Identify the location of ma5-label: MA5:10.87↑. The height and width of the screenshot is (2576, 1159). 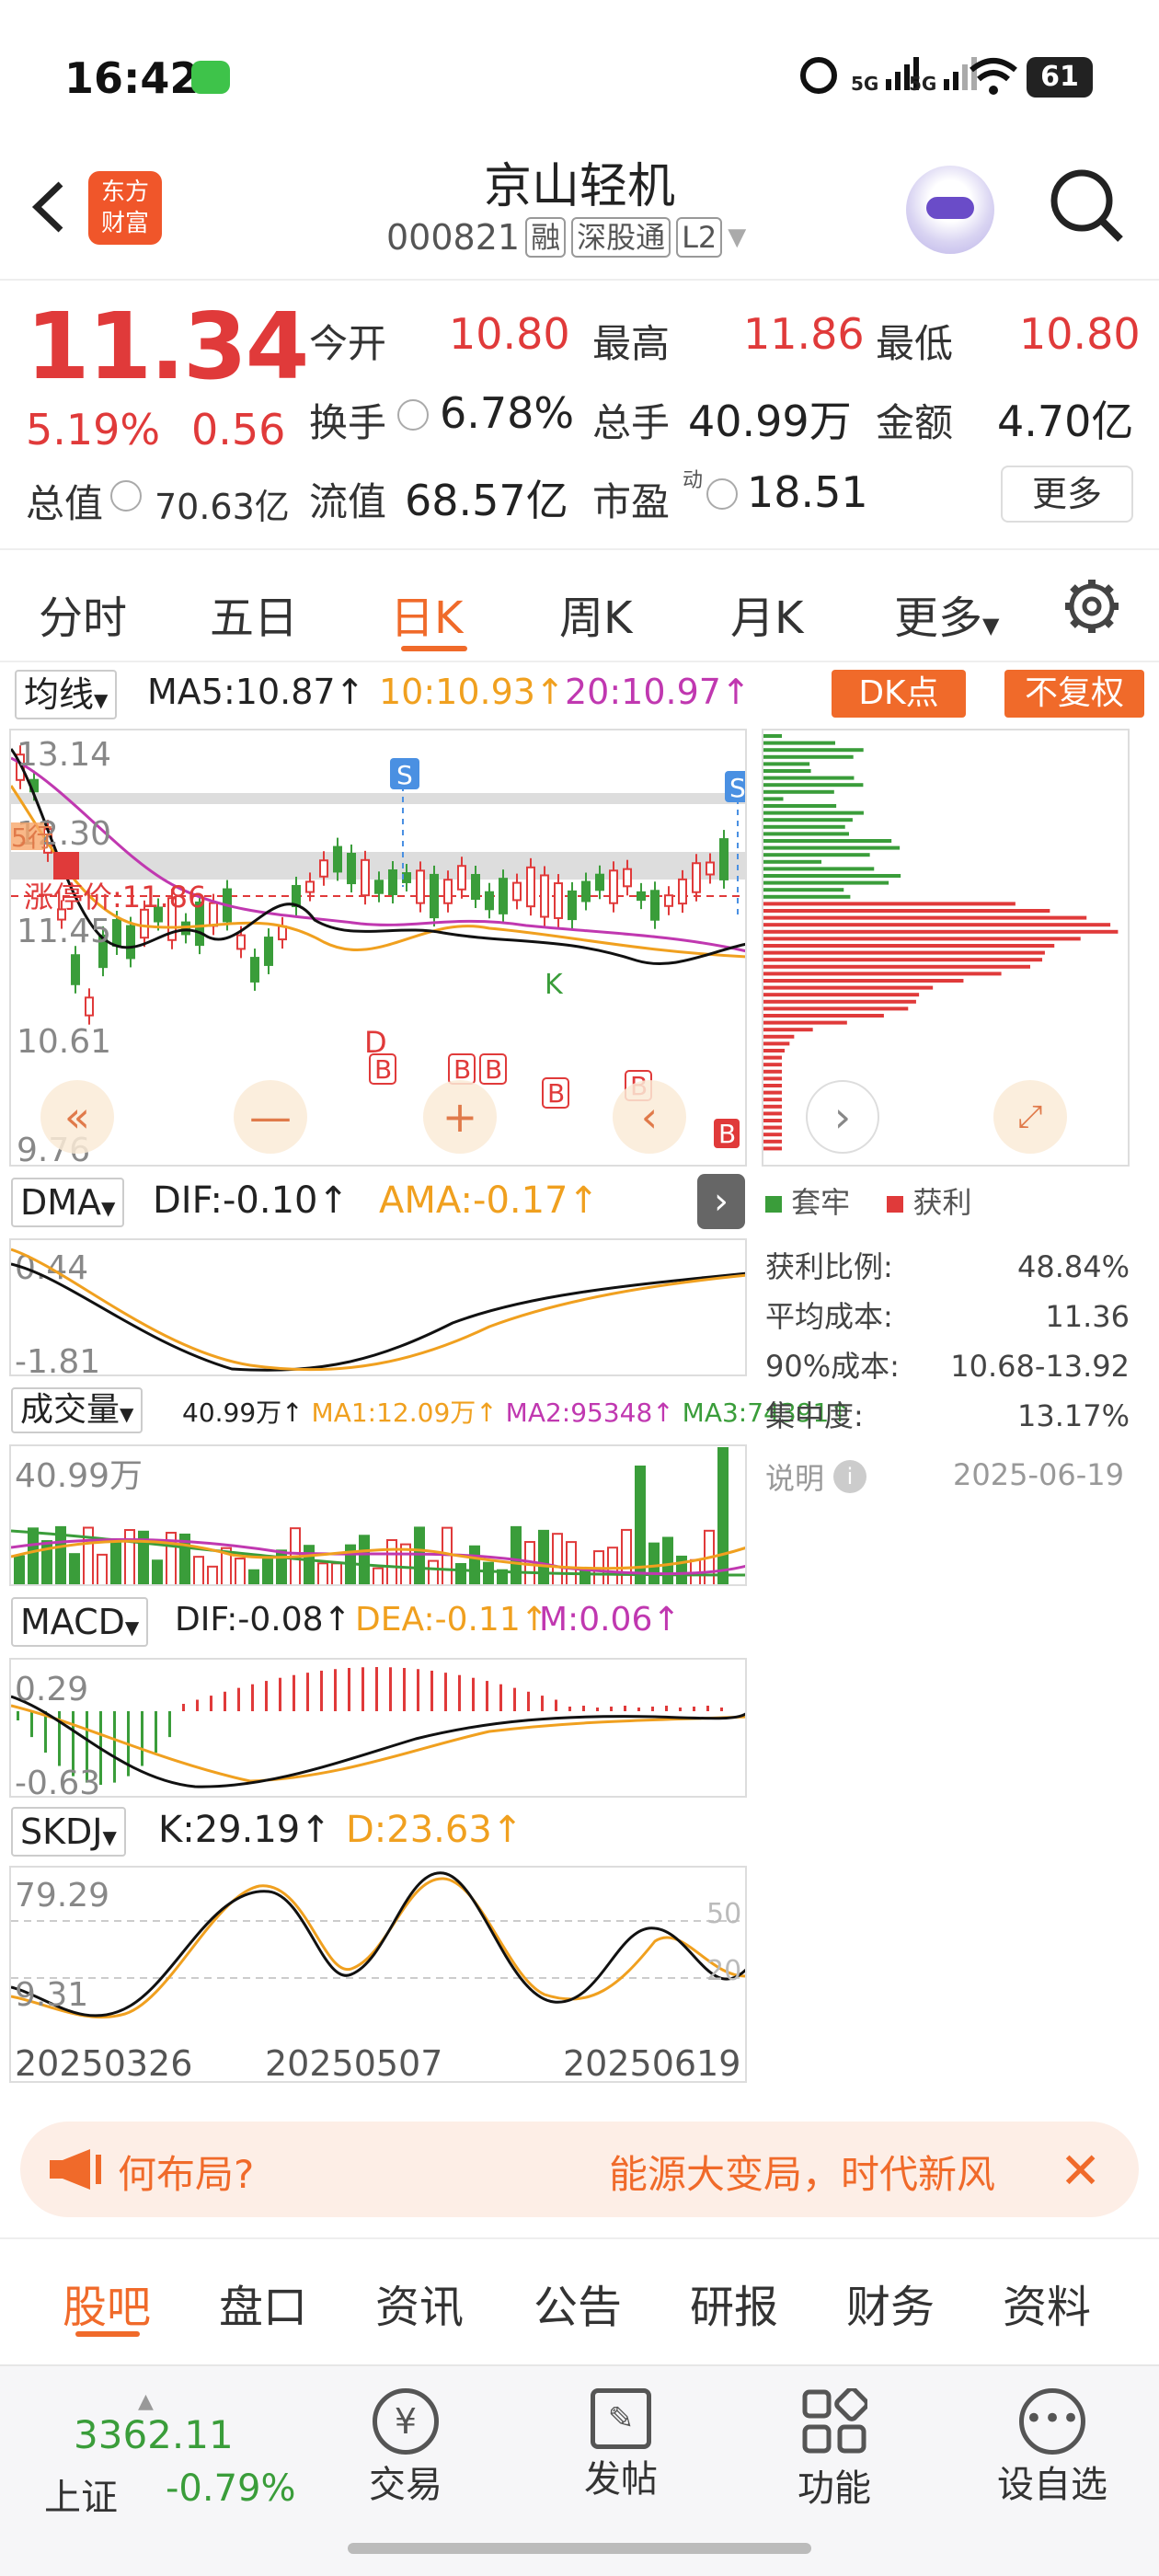
(256, 692).